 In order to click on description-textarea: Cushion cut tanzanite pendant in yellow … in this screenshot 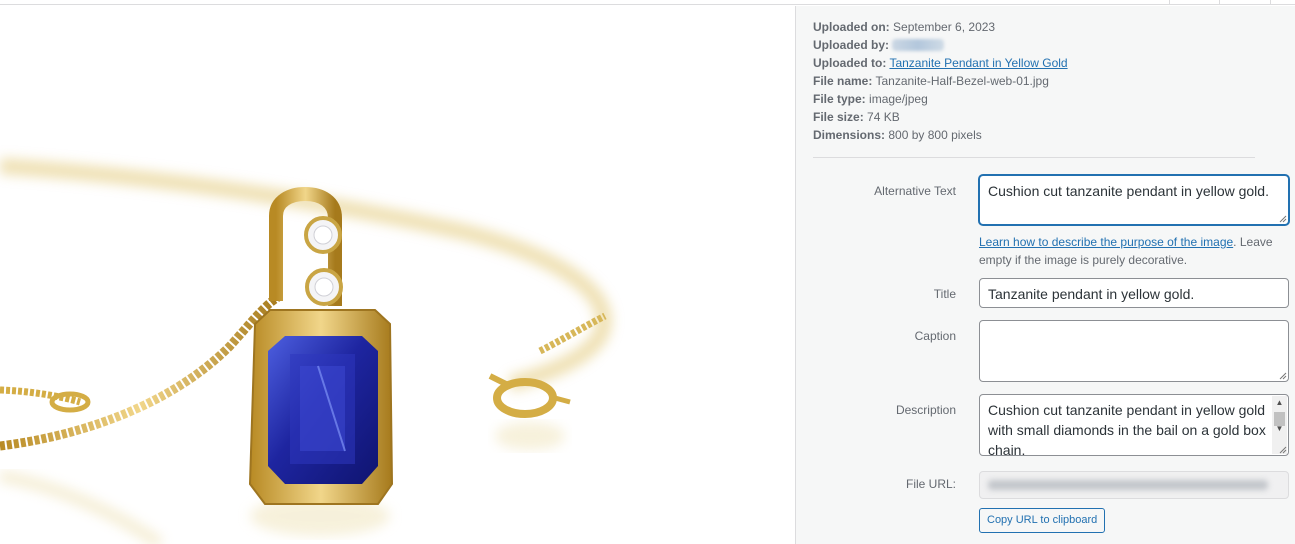, I will do `click(1134, 425)`.